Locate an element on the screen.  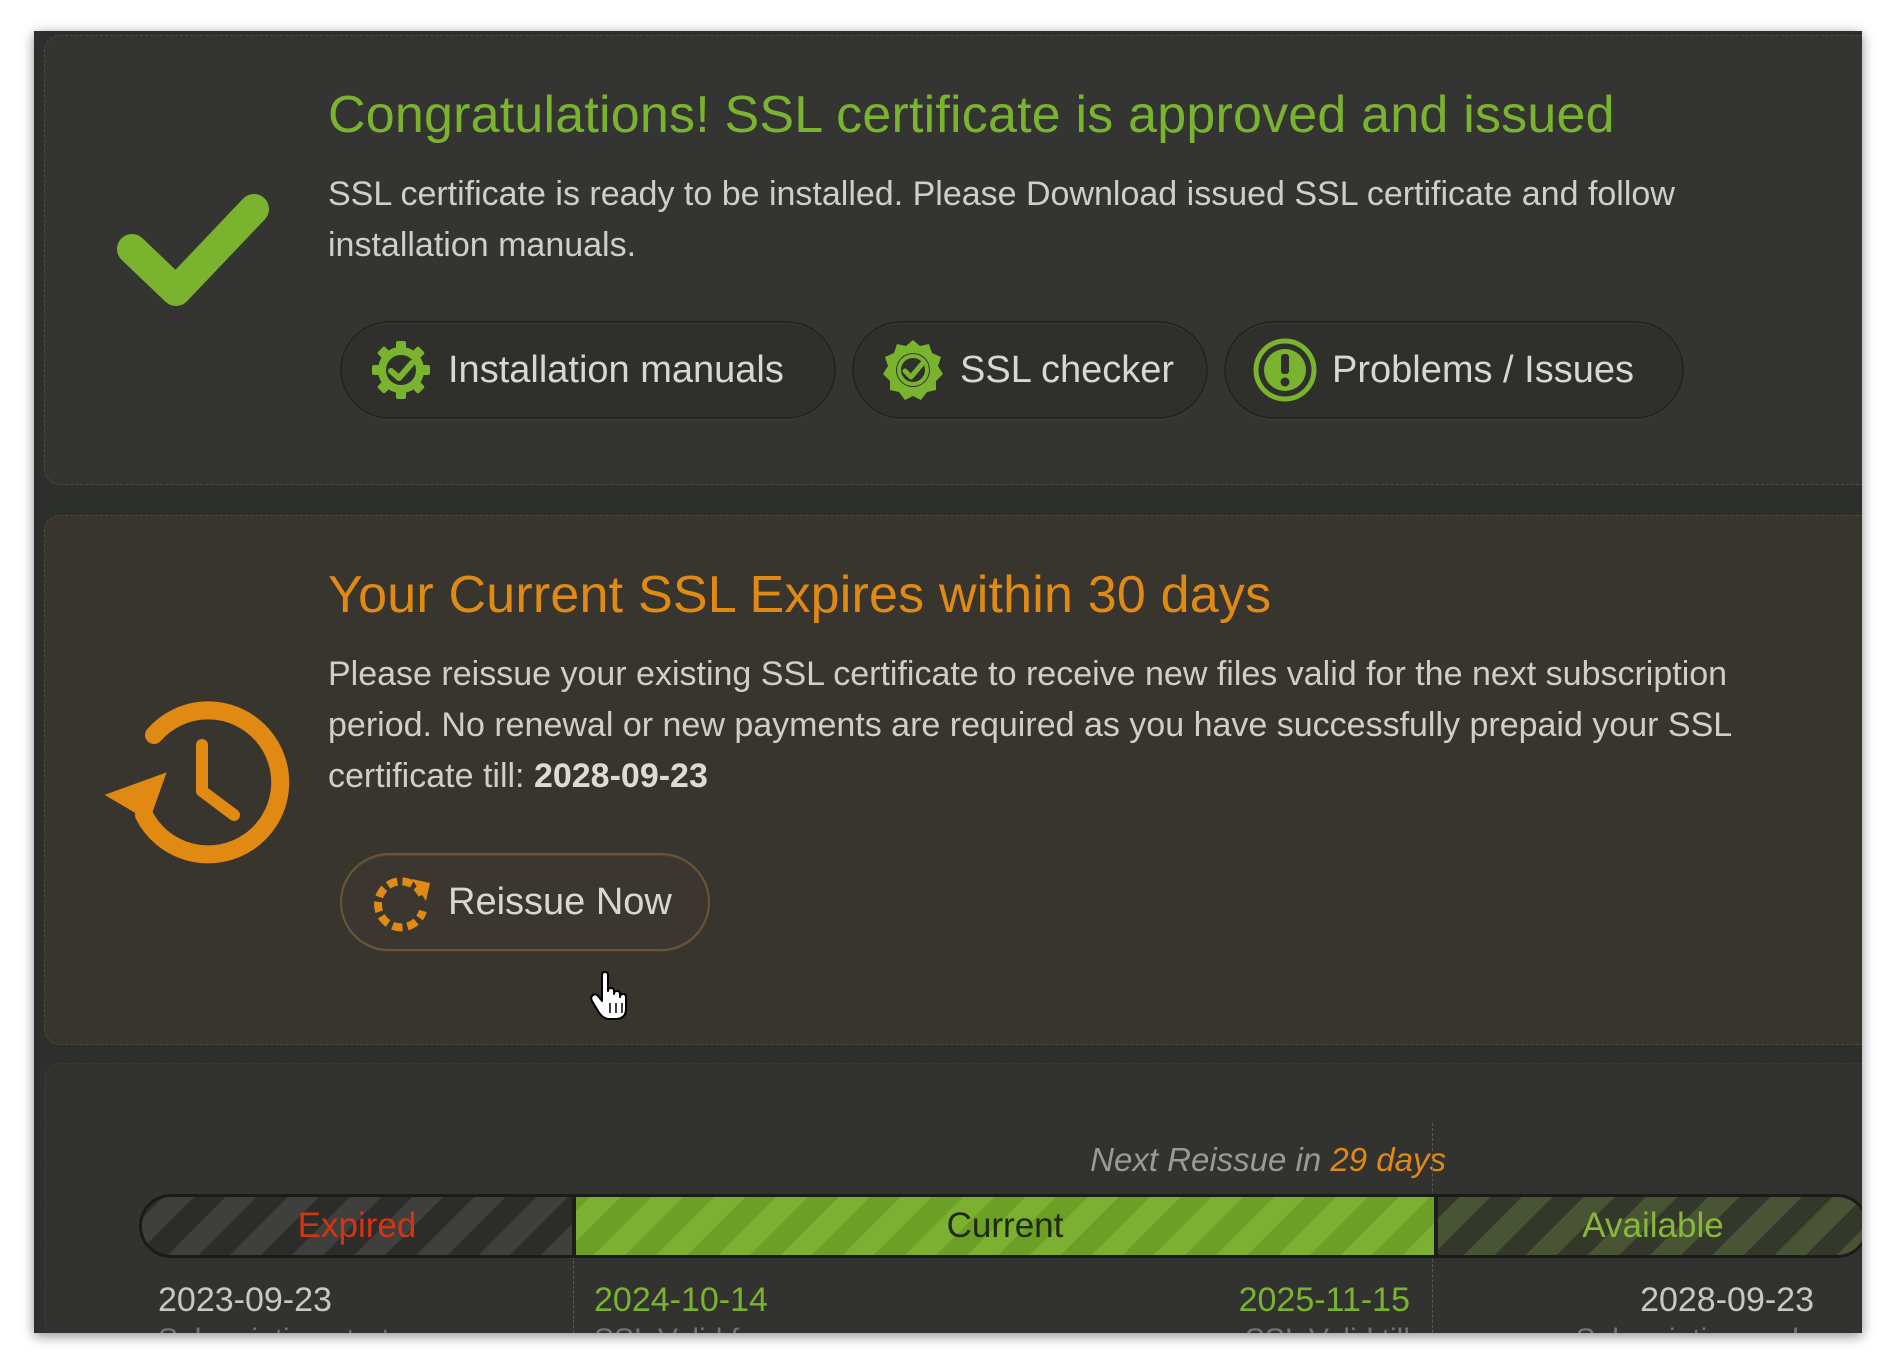
checkmark-icon is located at coordinates (193, 250).